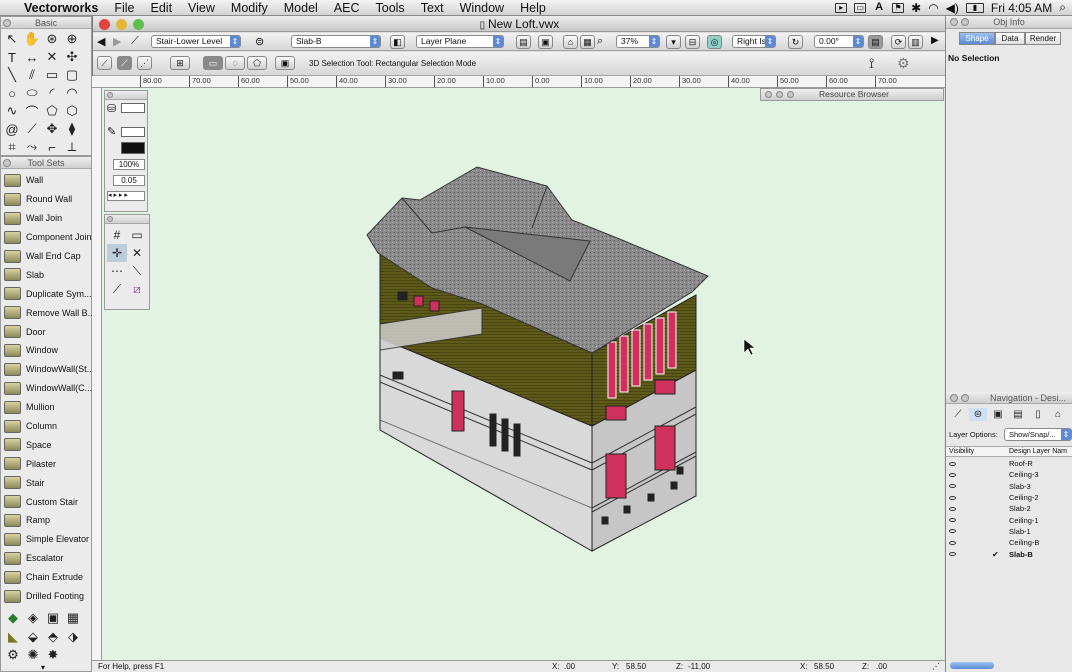  What do you see at coordinates (52, 75) in the screenshot?
I see `rectangle-tool-icon: ▭` at bounding box center [52, 75].